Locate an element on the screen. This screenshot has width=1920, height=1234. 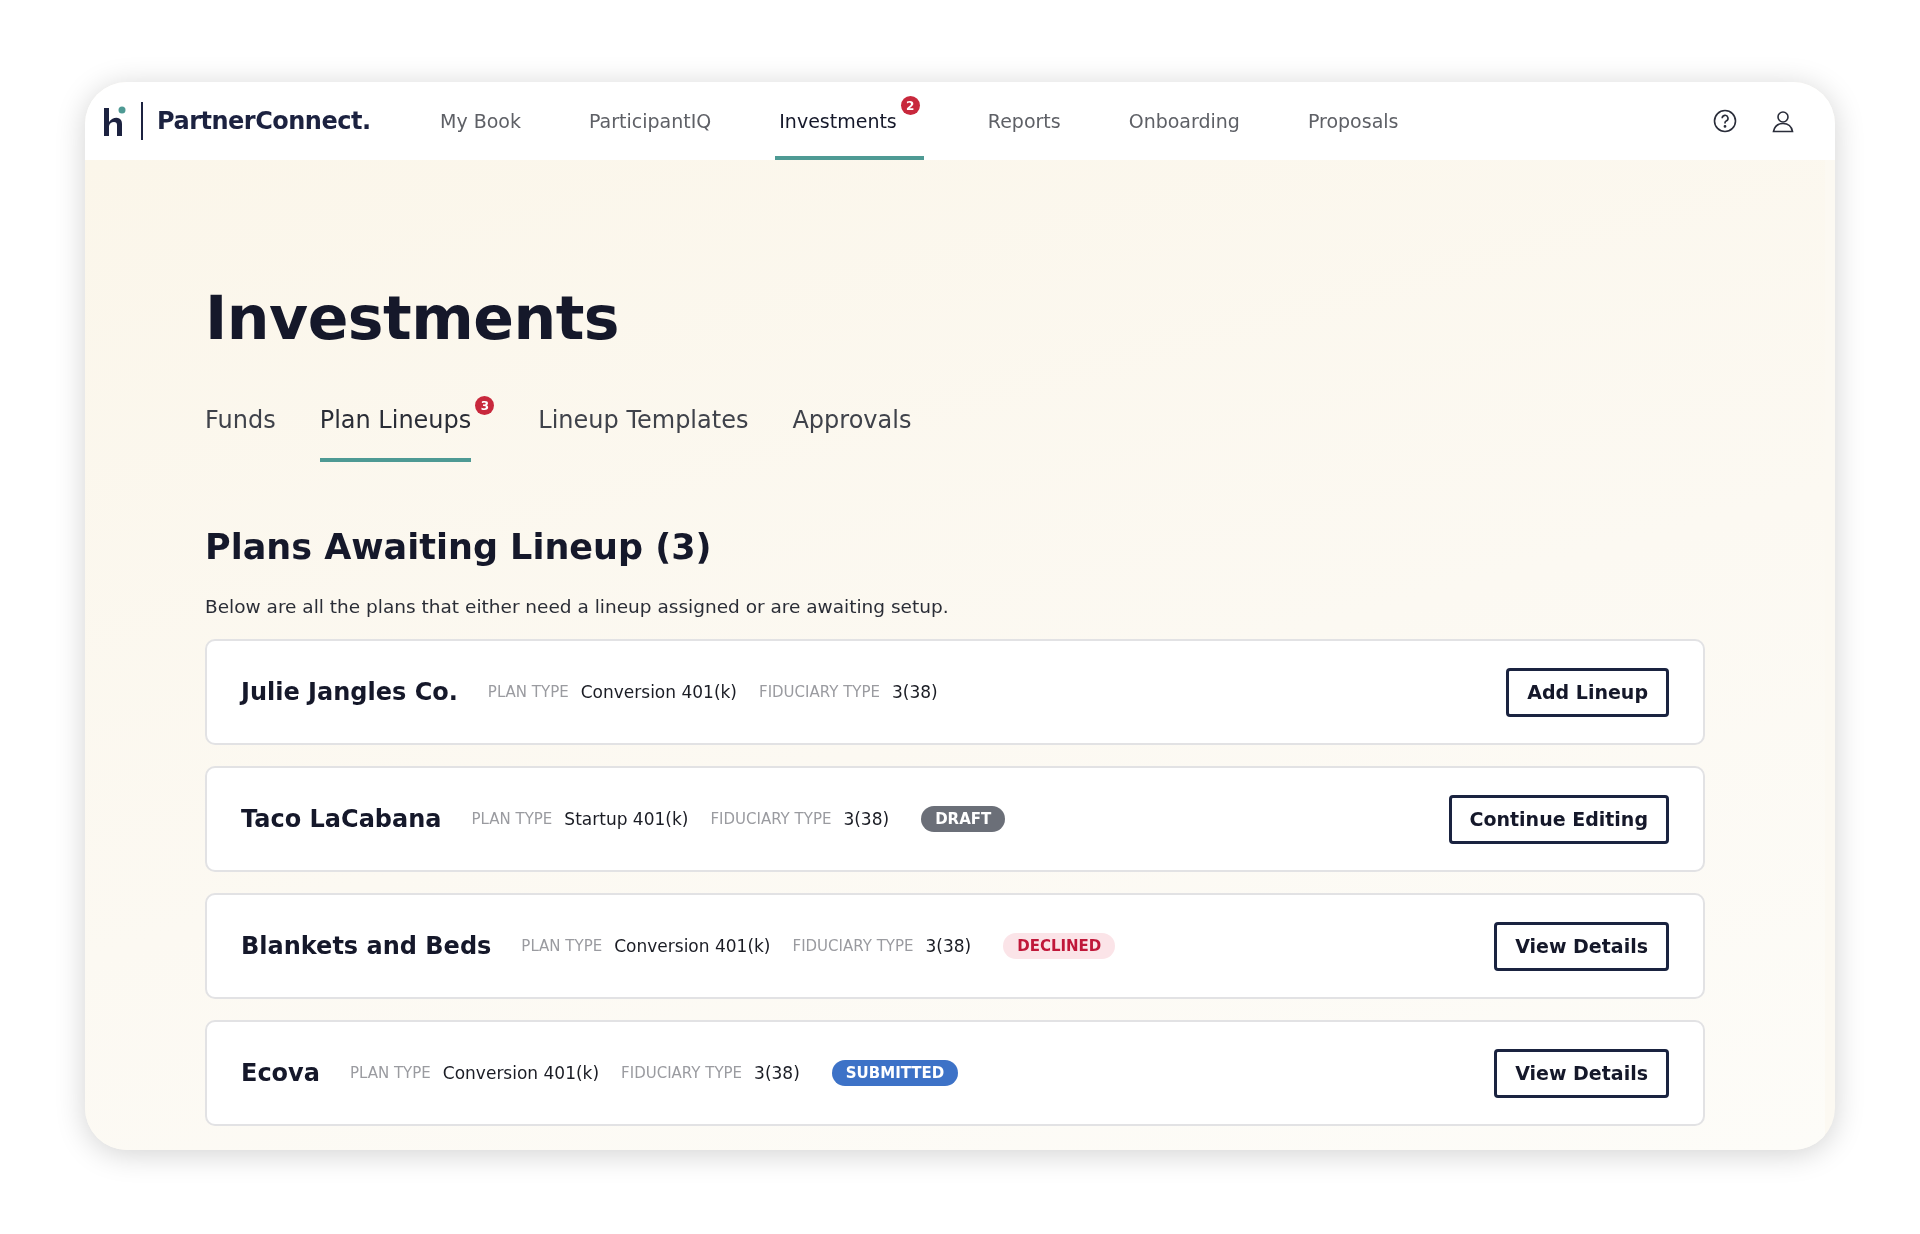
user-icon is located at coordinates (1783, 121).